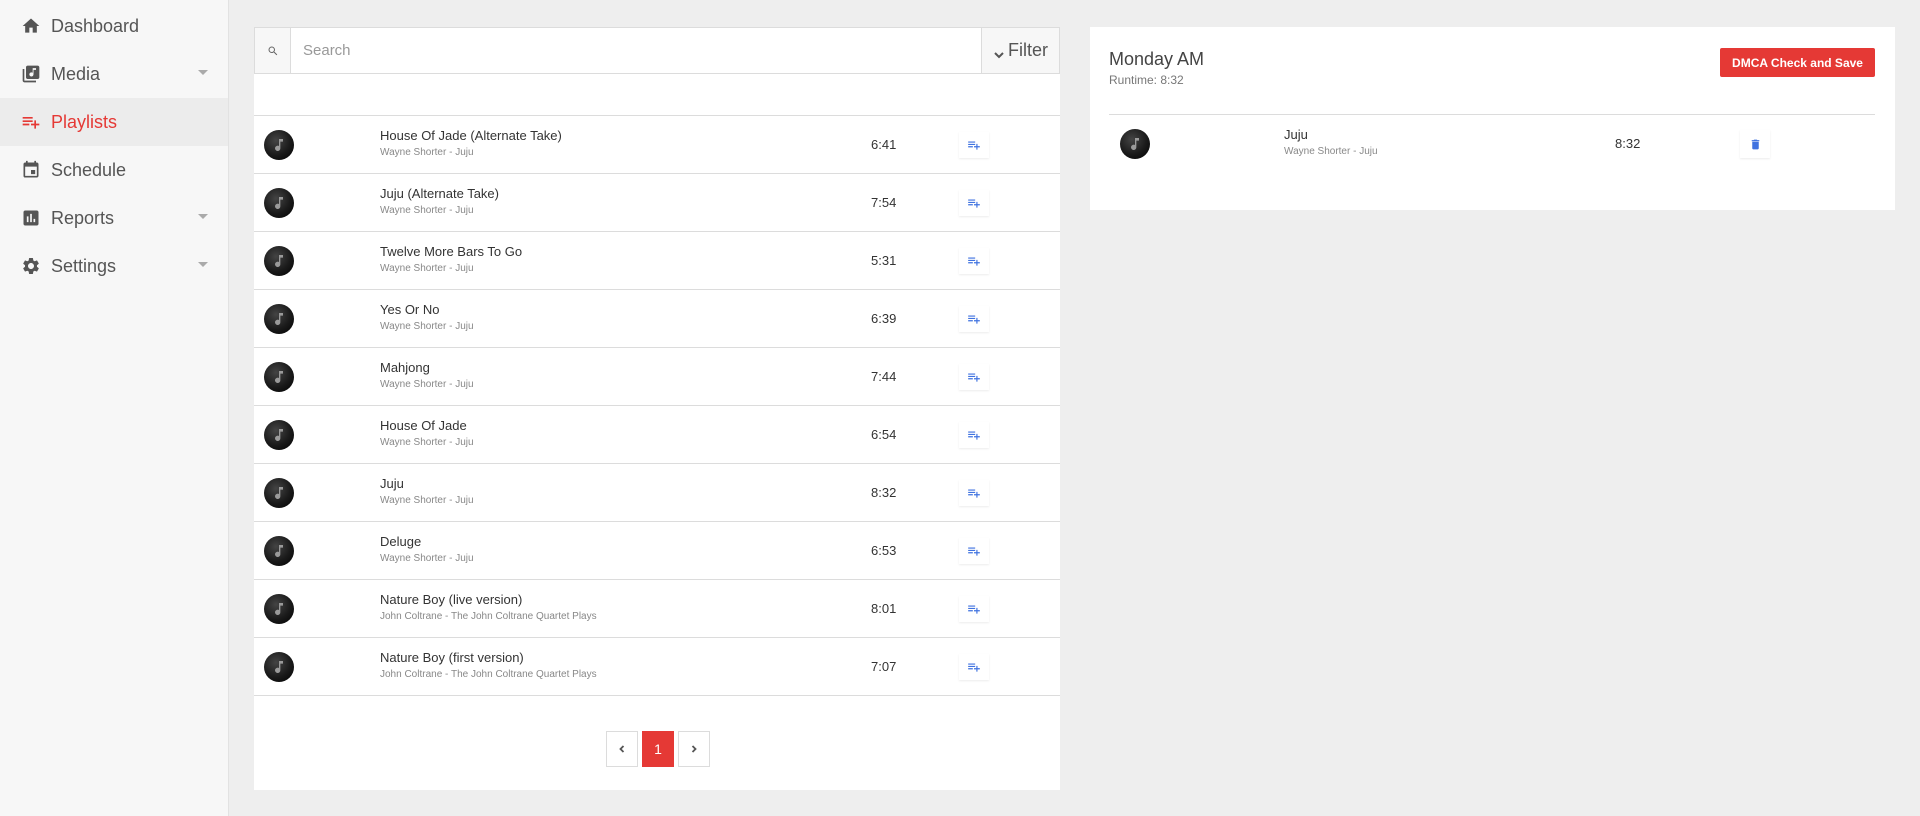 This screenshot has width=1920, height=816. I want to click on chevron-left-icon, so click(622, 749).